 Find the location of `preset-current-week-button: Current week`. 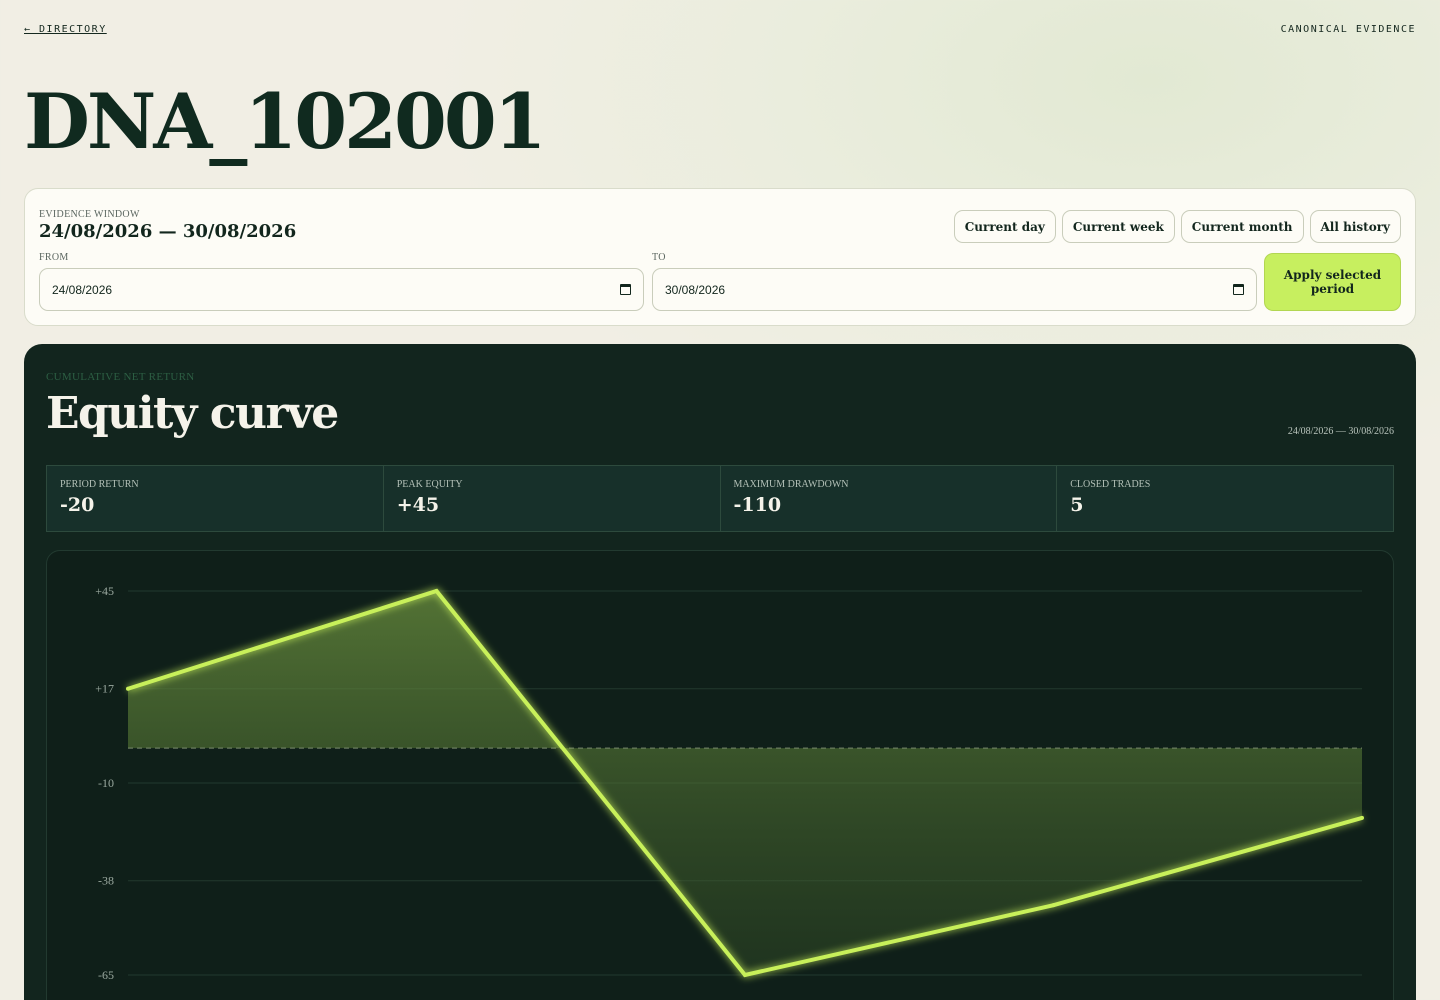

preset-current-week-button: Current week is located at coordinates (1118, 226).